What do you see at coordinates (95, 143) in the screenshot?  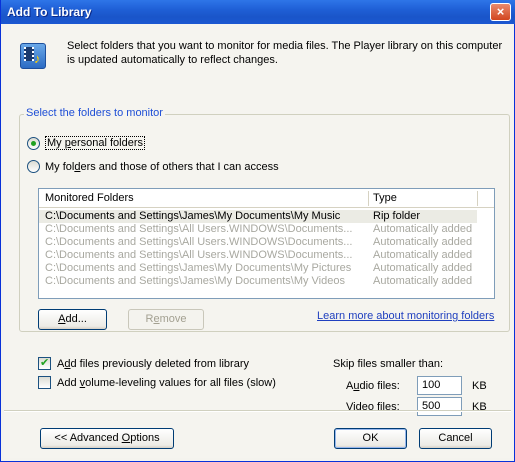 I see `radio-label: My personal folders` at bounding box center [95, 143].